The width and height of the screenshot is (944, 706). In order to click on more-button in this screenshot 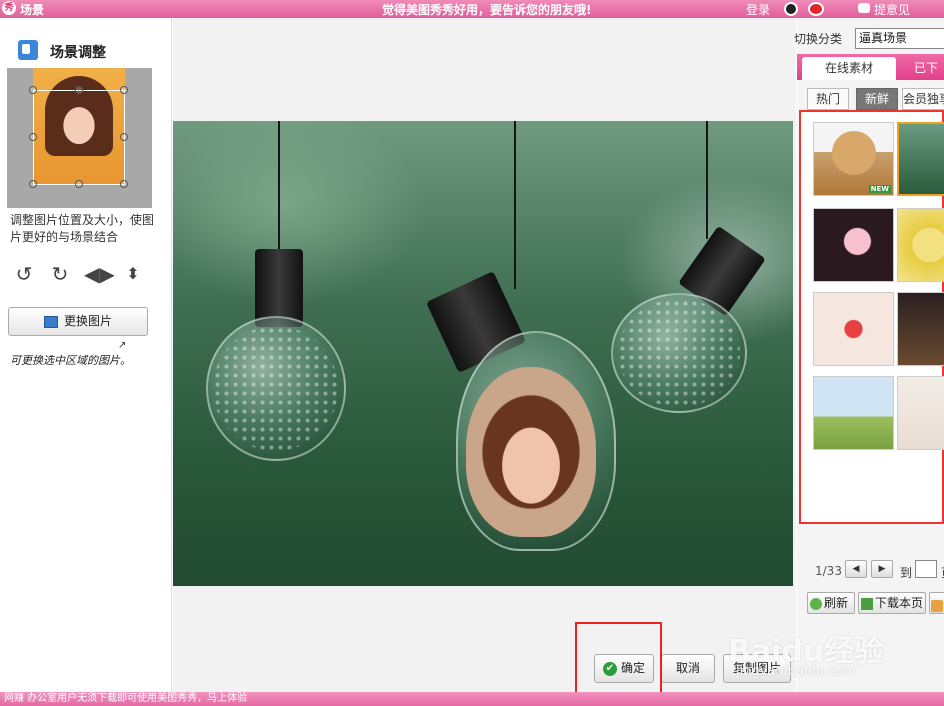, I will do `click(936, 603)`.